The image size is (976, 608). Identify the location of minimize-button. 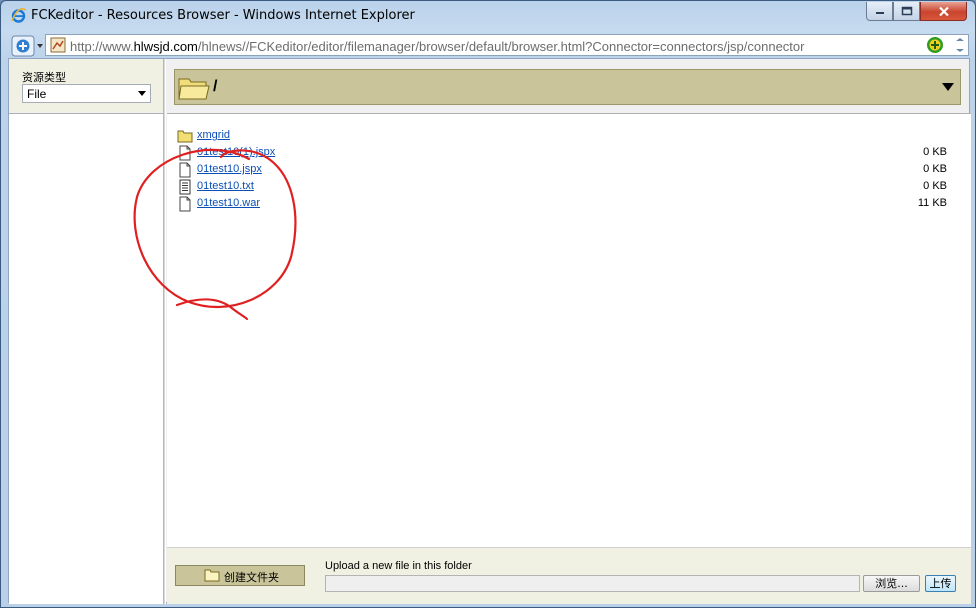
(879, 11).